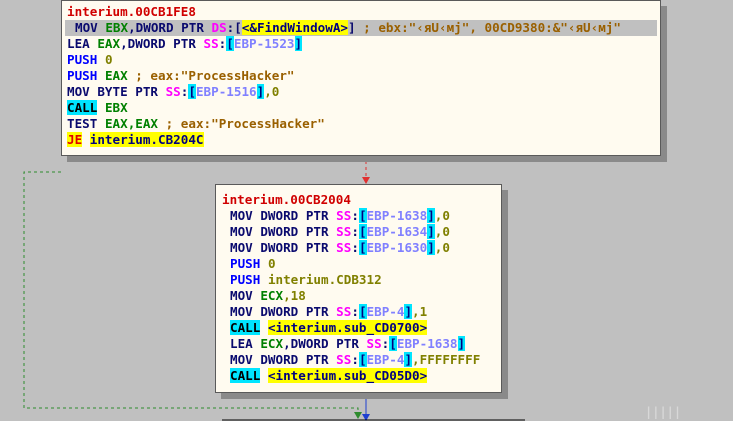 The height and width of the screenshot is (421, 733). I want to click on instruction-line: MOV DWORD PTR SS:[EBP-1638],0, so click(340, 216).